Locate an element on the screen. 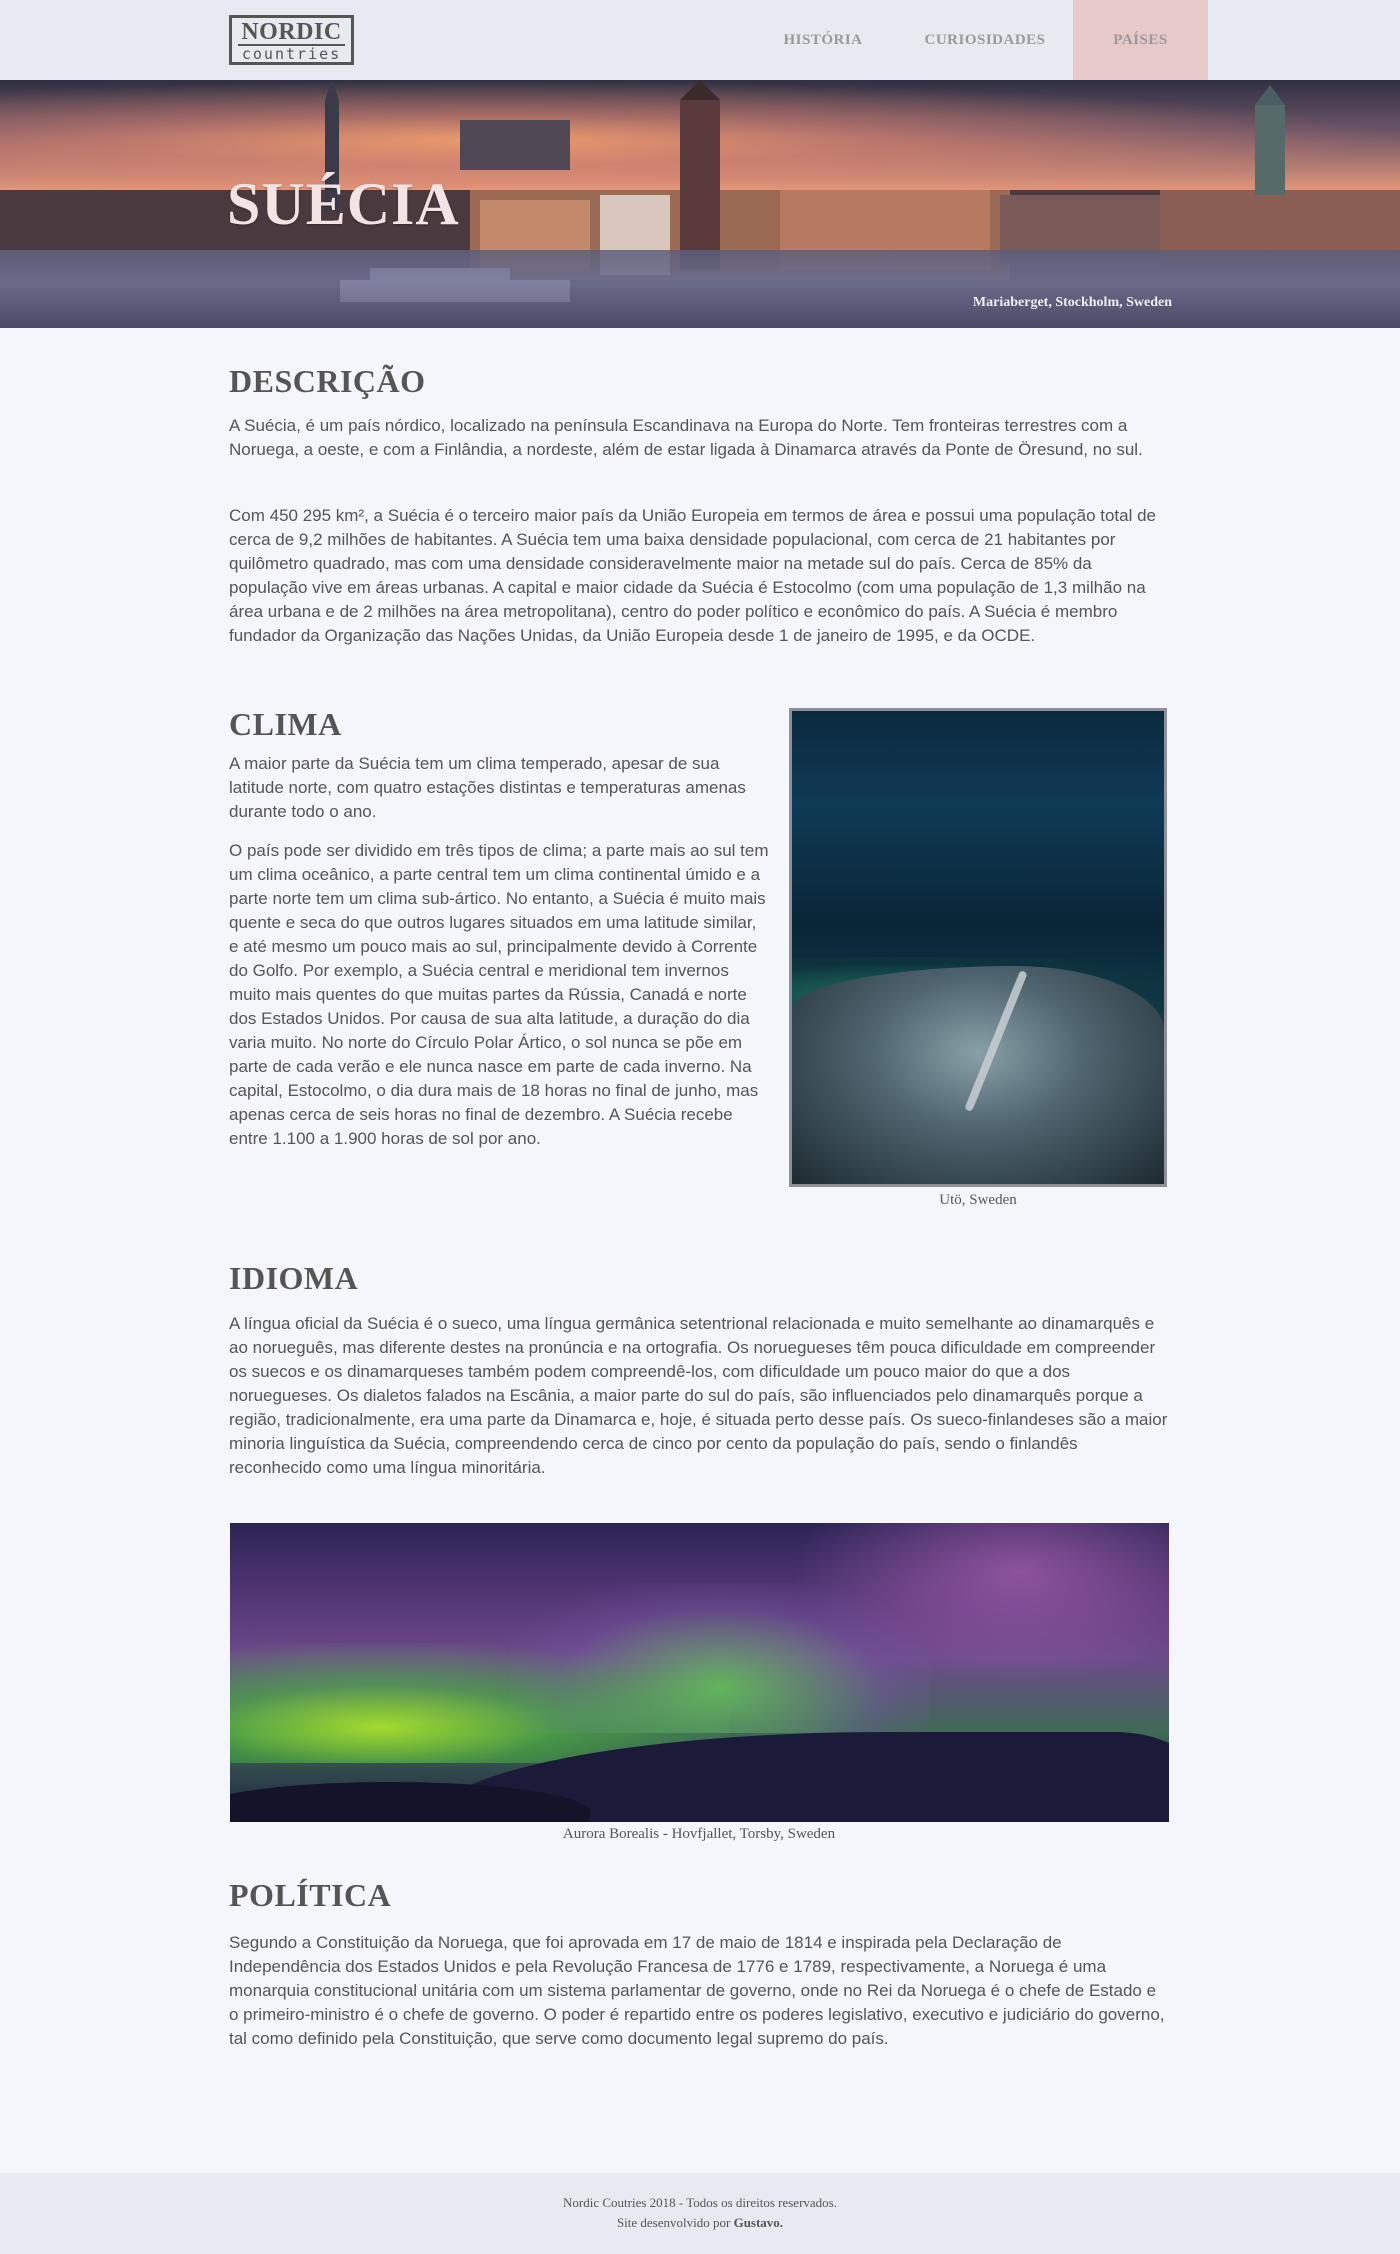 Image resolution: width=1400 pixels, height=2254 pixels. uto-island-image is located at coordinates (978, 947).